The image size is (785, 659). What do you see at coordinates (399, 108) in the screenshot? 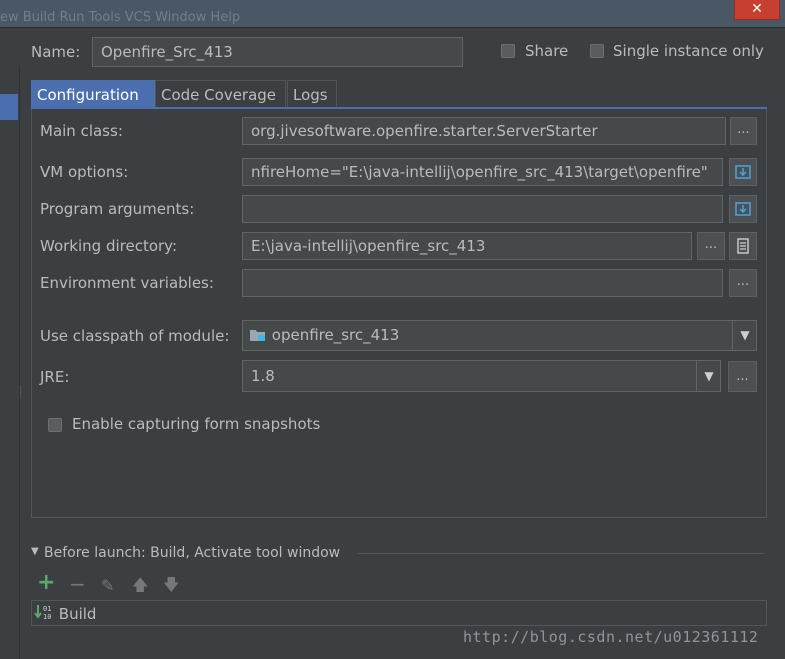
I see `tab-underline` at bounding box center [399, 108].